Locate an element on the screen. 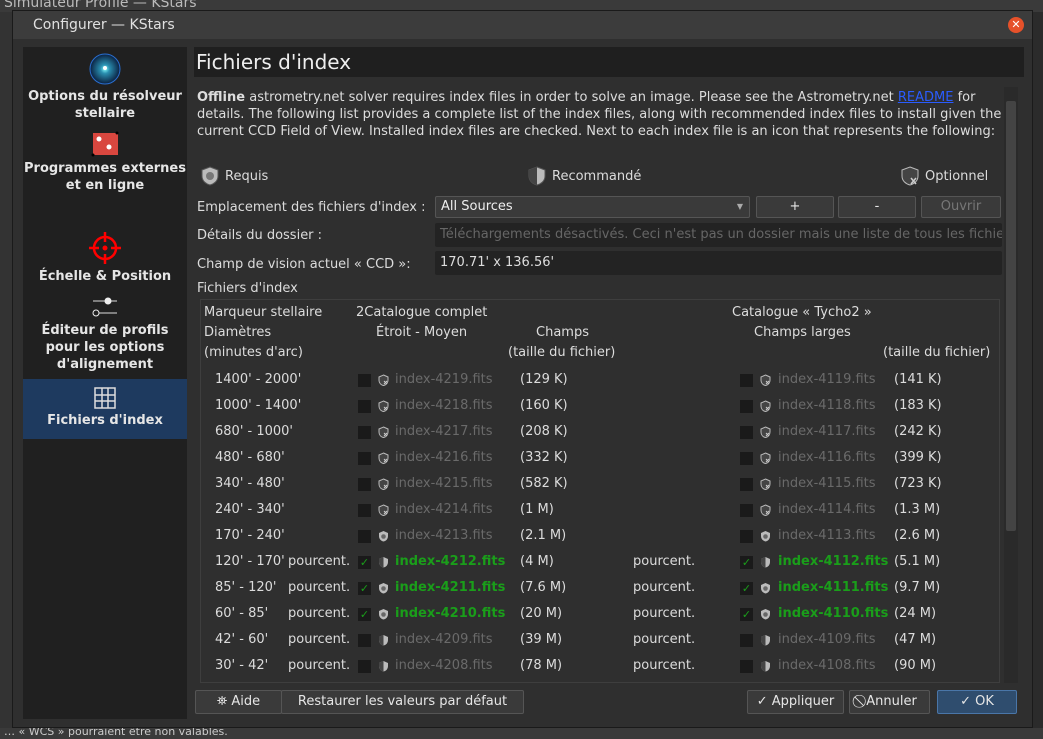 Image resolution: width=1043 pixels, height=739 pixels. diameter-range: 240' - 340' is located at coordinates (250, 509).